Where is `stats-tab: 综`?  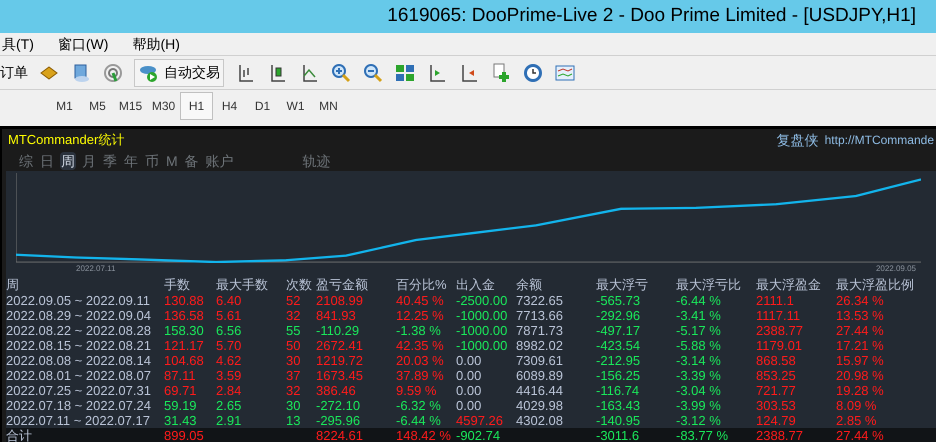 stats-tab: 综 is located at coordinates (26, 161).